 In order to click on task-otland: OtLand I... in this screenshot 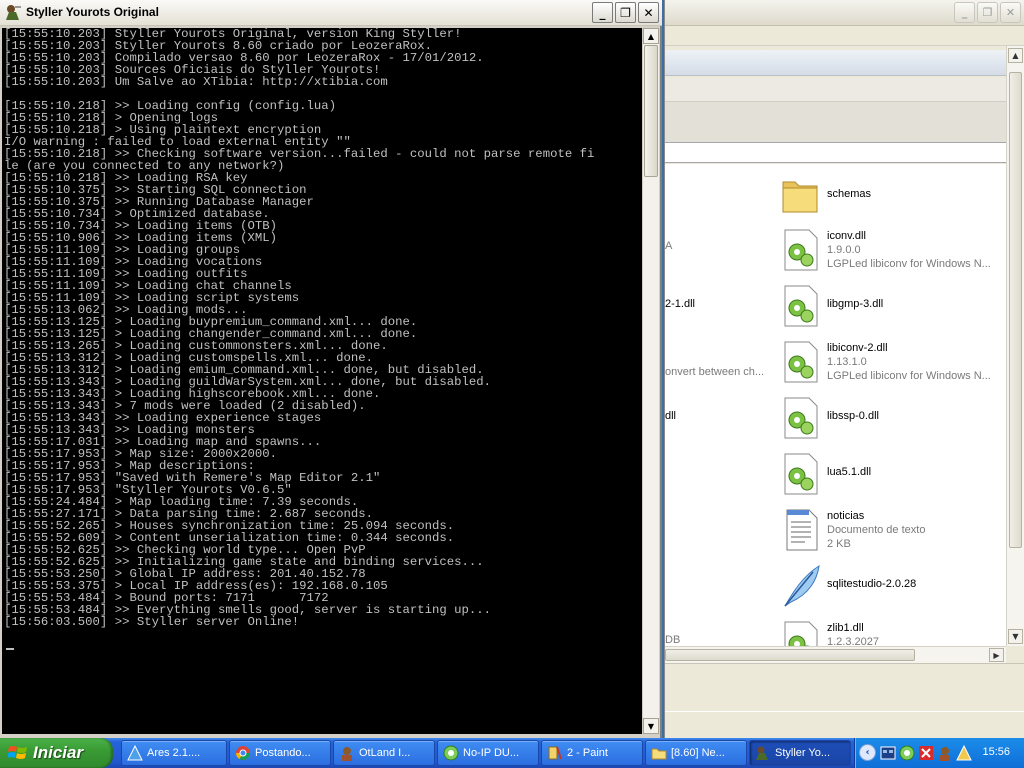, I will do `click(384, 753)`.